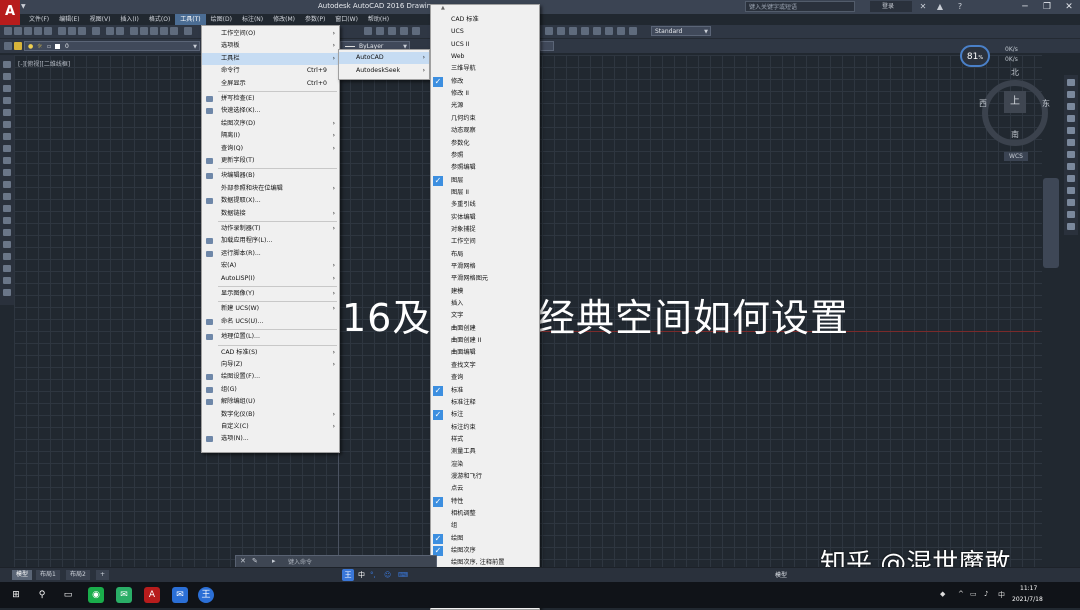 The image size is (1080, 610). What do you see at coordinates (1071, 190) in the screenshot?
I see `trim-icon` at bounding box center [1071, 190].